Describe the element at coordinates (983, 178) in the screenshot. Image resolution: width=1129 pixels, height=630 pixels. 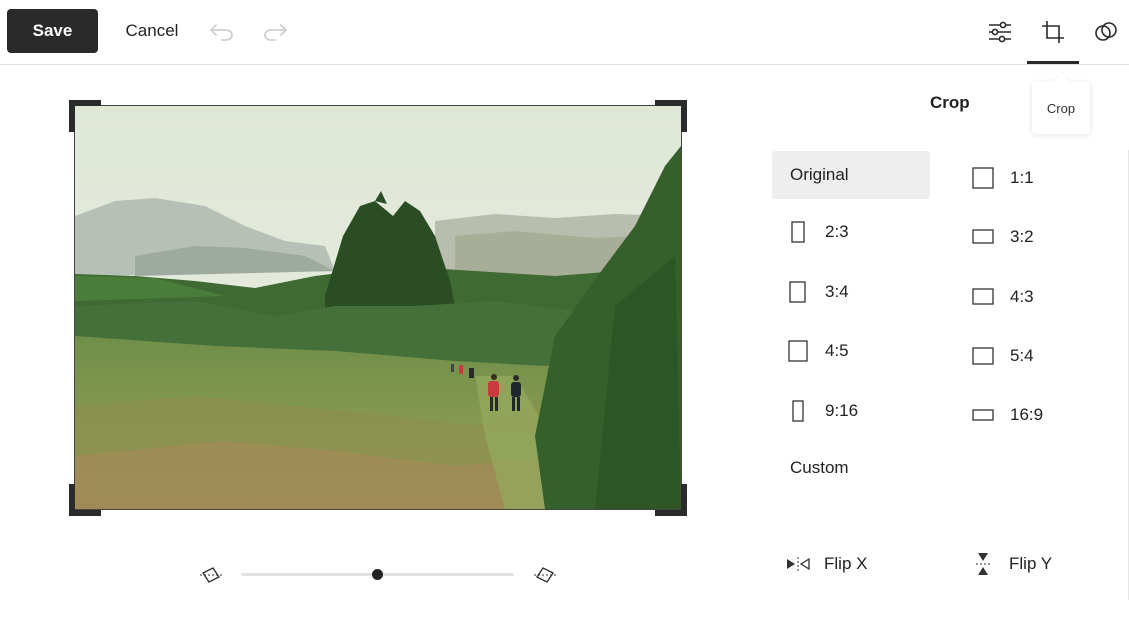
I see `ratio-1-1-icon` at that location.